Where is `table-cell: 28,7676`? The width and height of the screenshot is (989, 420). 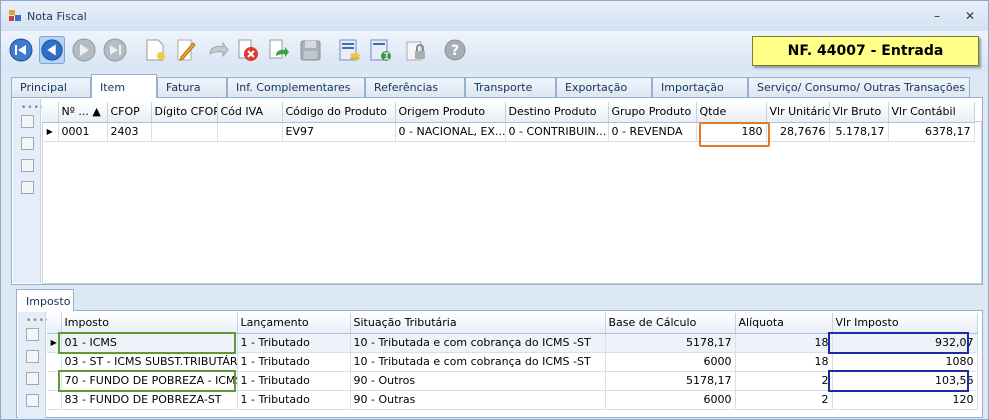
table-cell: 28,7676 is located at coordinates (798, 132).